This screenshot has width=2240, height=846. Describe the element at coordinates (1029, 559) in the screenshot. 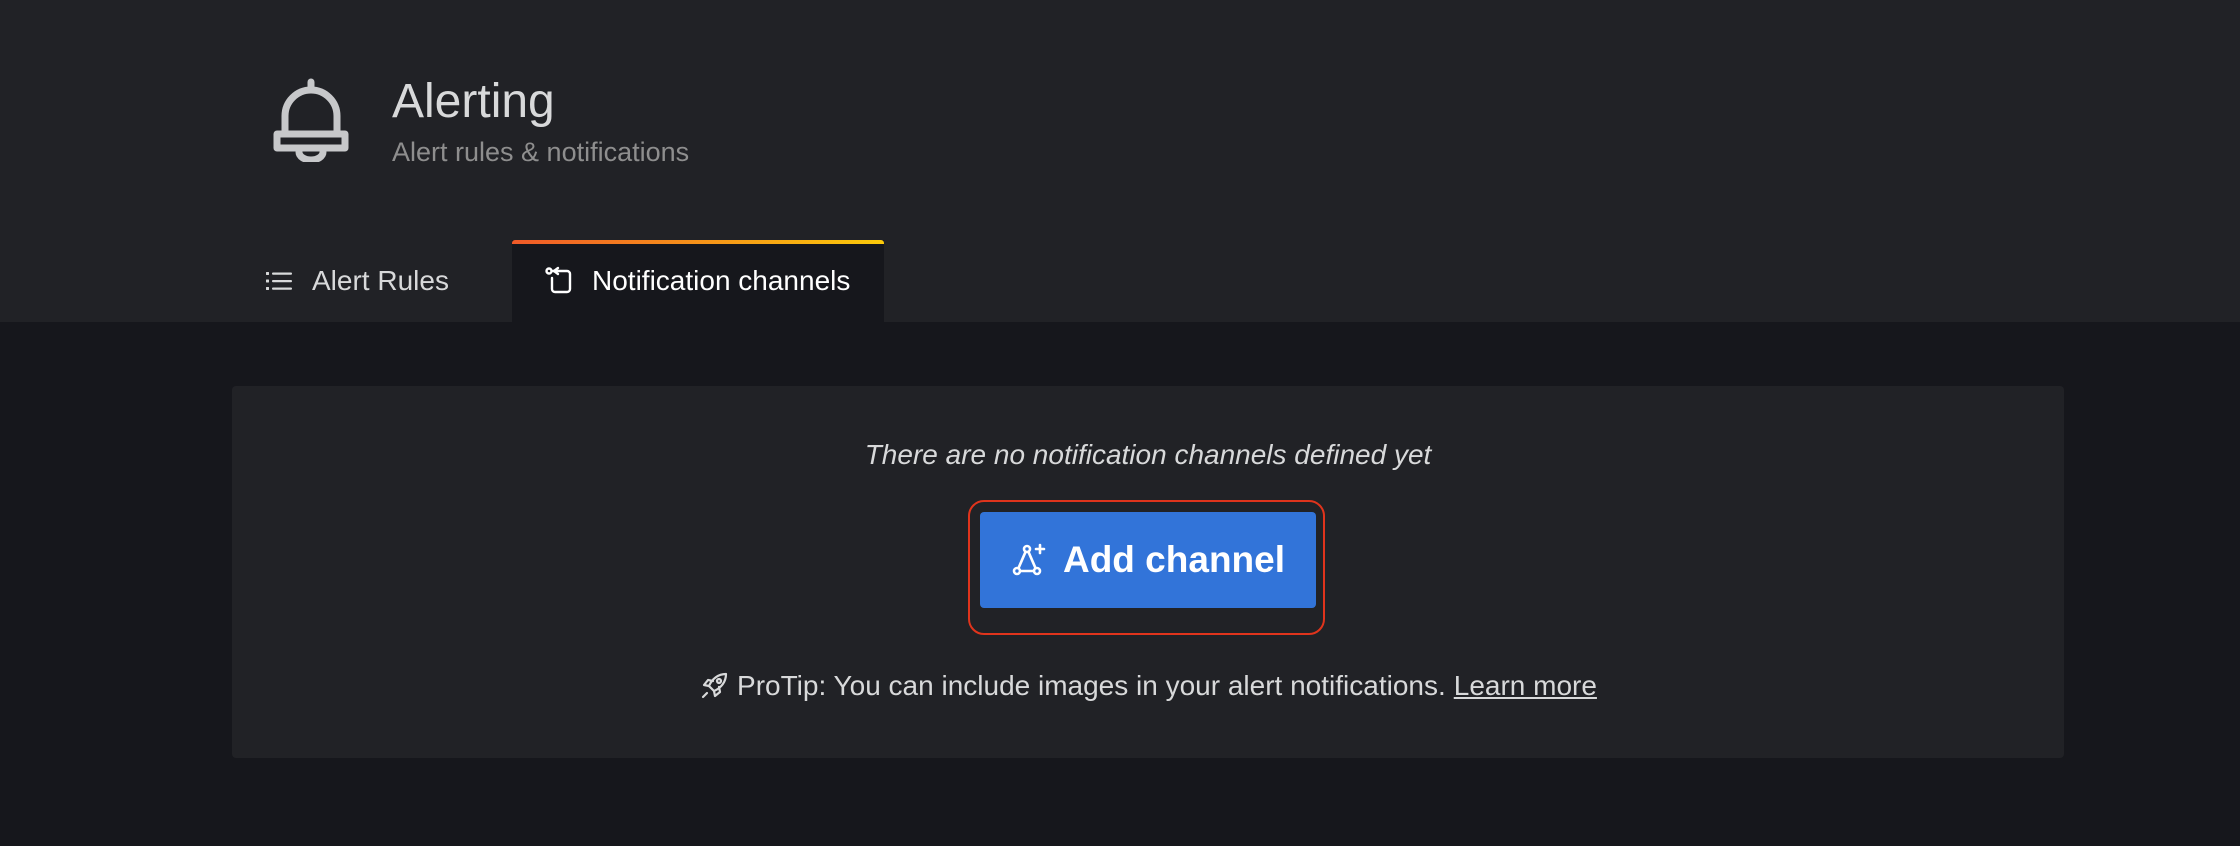

I see `comment-alt-share-icon` at that location.